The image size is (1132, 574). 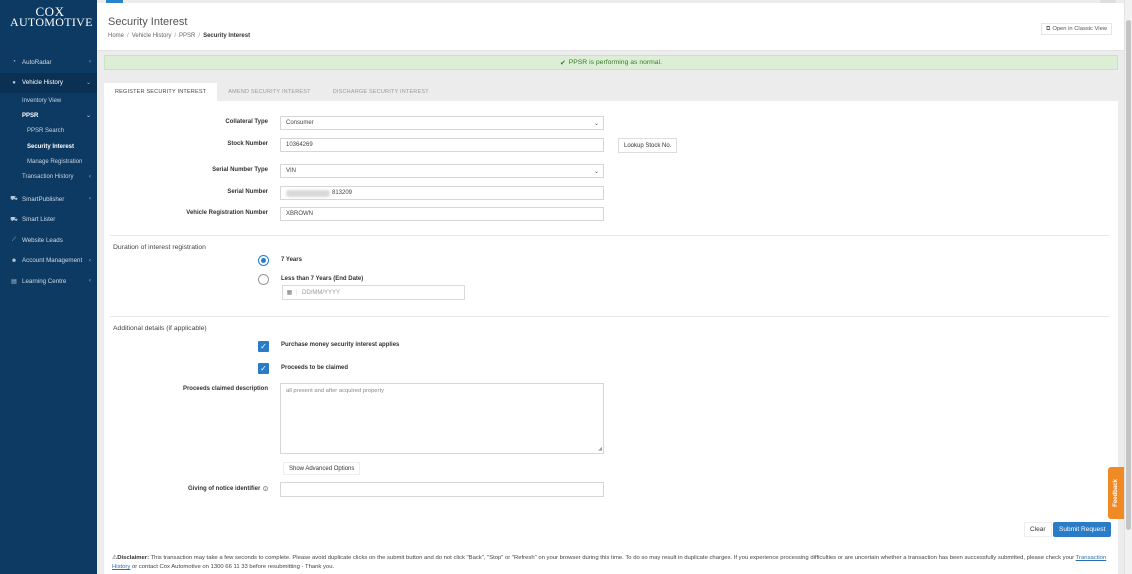 What do you see at coordinates (227, 36) in the screenshot?
I see `breadcrumb-current: Security Interest` at bounding box center [227, 36].